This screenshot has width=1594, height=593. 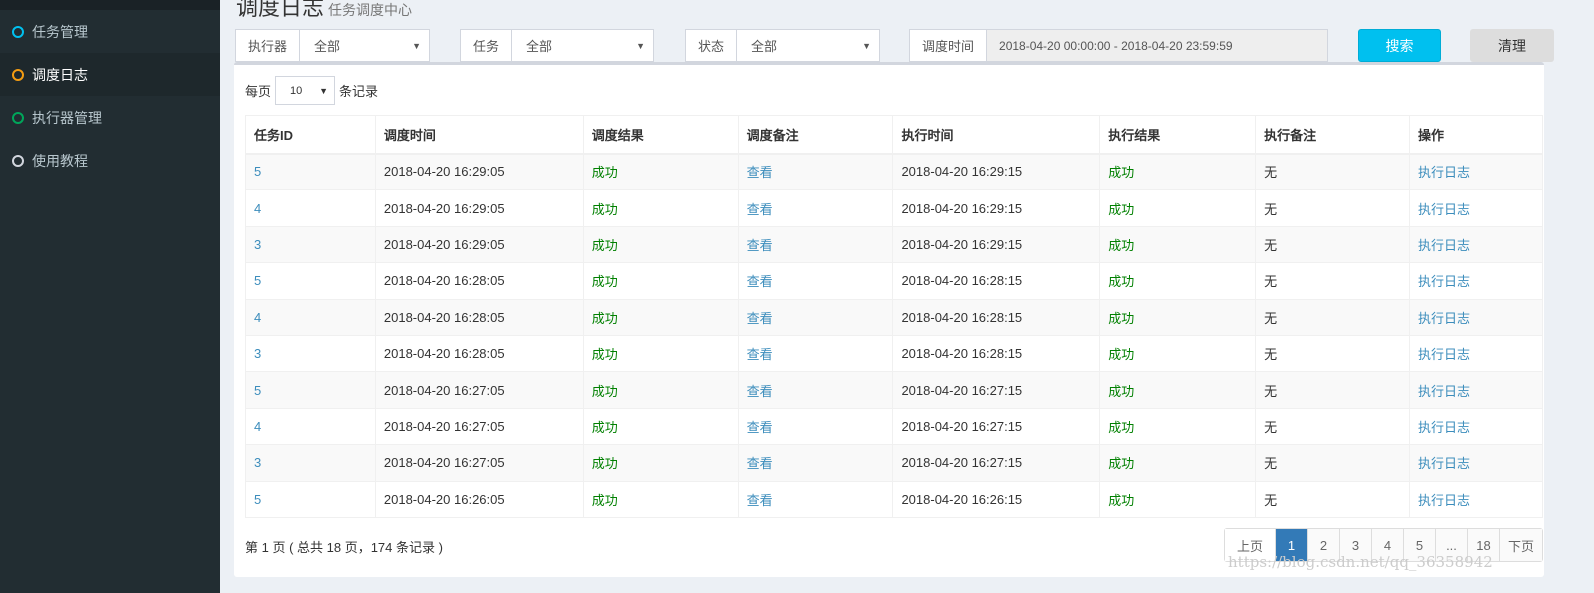 I want to click on sidebar-item: 调度日志, so click(x=110, y=74).